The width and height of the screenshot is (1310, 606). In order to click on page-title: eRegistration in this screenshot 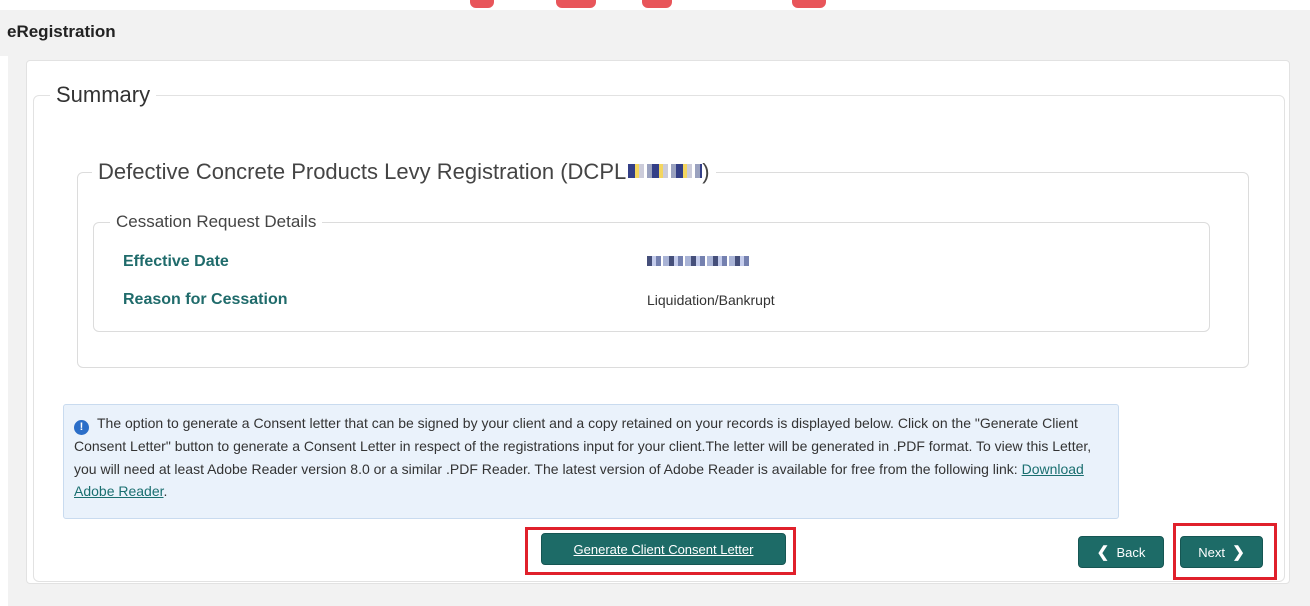, I will do `click(61, 31)`.